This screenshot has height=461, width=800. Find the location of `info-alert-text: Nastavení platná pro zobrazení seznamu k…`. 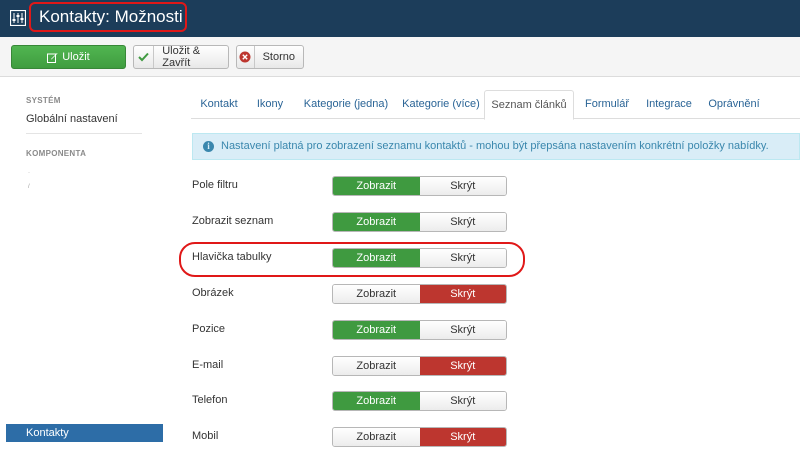

info-alert-text: Nastavení platná pro zobrazení seznamu k… is located at coordinates (495, 146).